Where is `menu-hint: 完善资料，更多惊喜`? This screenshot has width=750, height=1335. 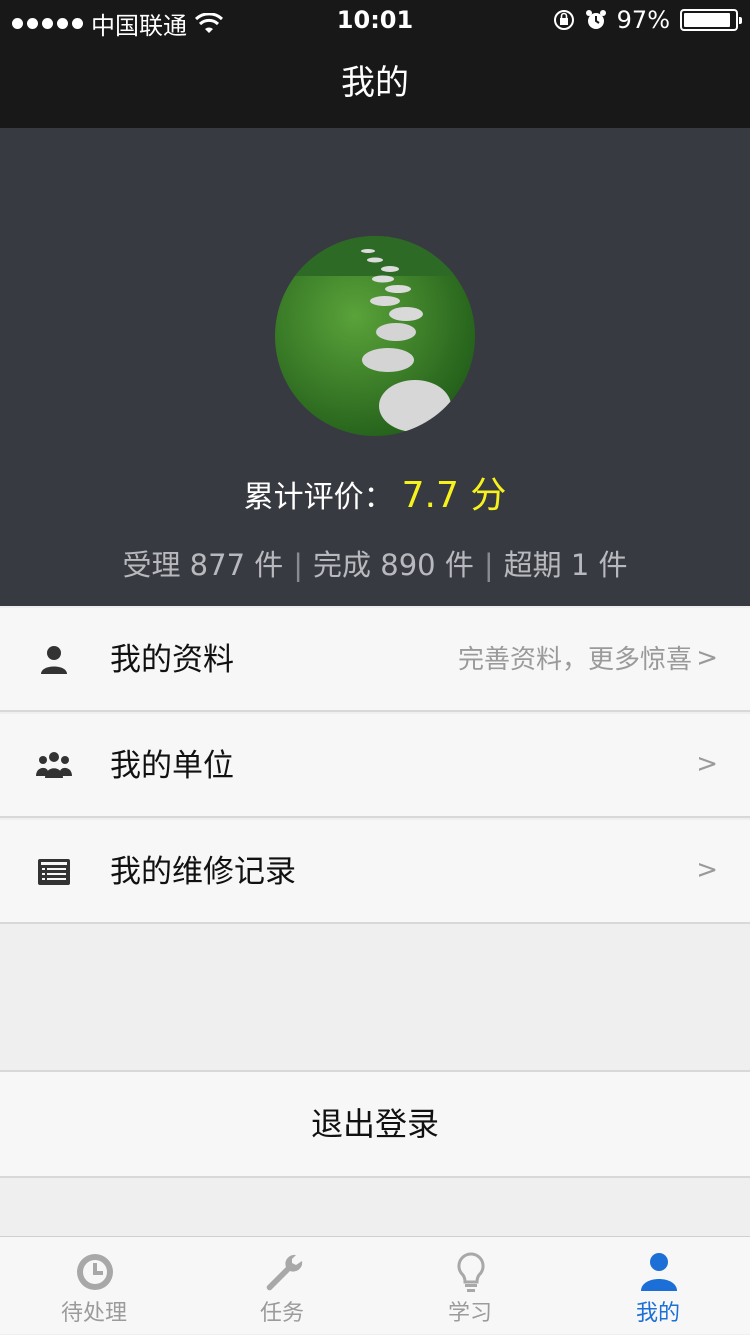
menu-hint: 完善资料，更多惊喜 is located at coordinates (574, 660).